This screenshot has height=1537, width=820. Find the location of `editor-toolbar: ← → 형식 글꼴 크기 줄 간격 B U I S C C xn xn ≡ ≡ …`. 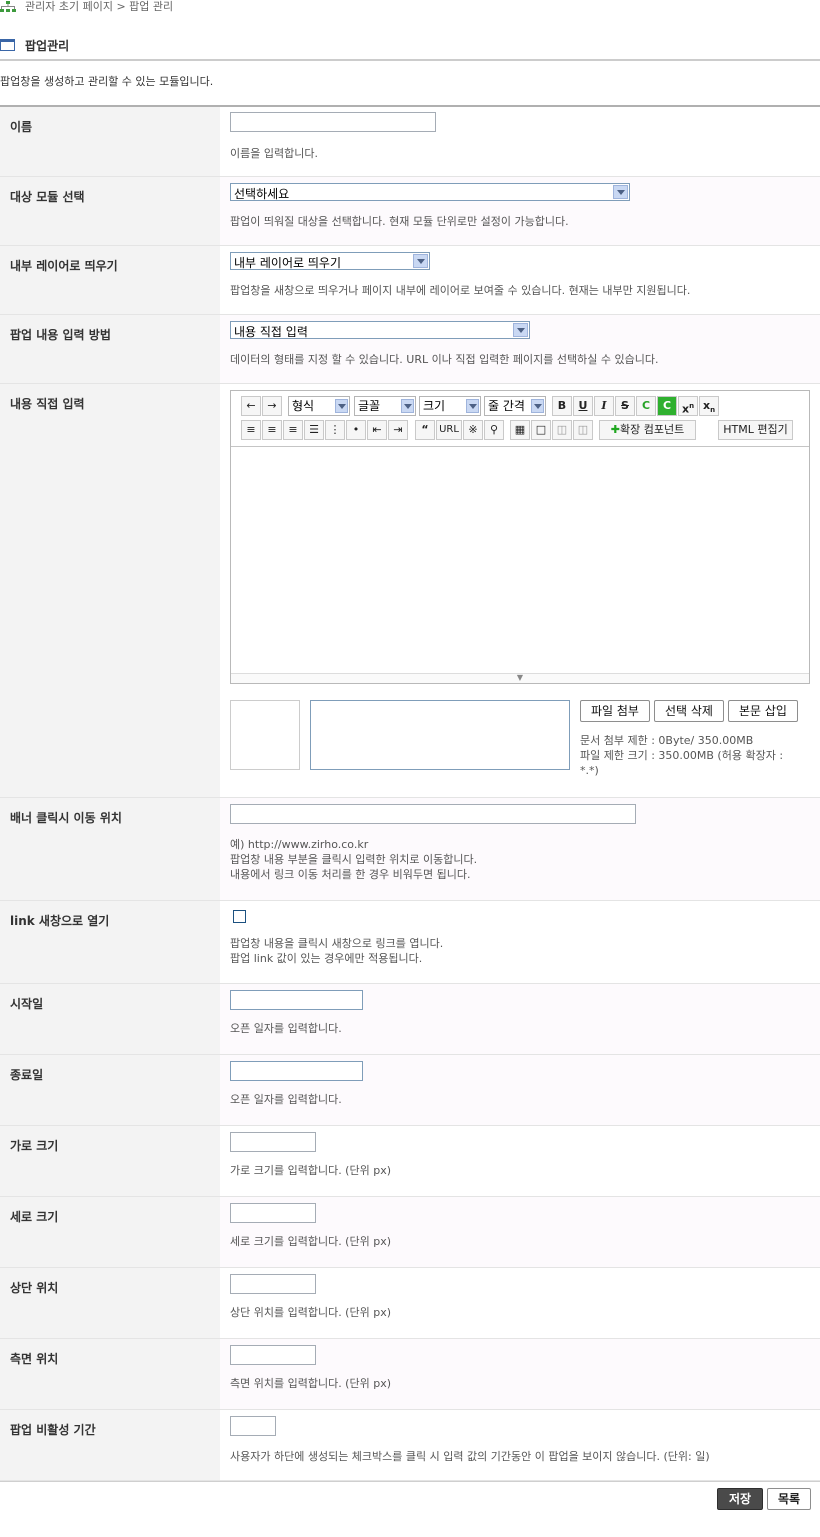

editor-toolbar: ← → 형식 글꼴 크기 줄 간격 B U I S C C xn xn ≡ ≡ … is located at coordinates (520, 419).